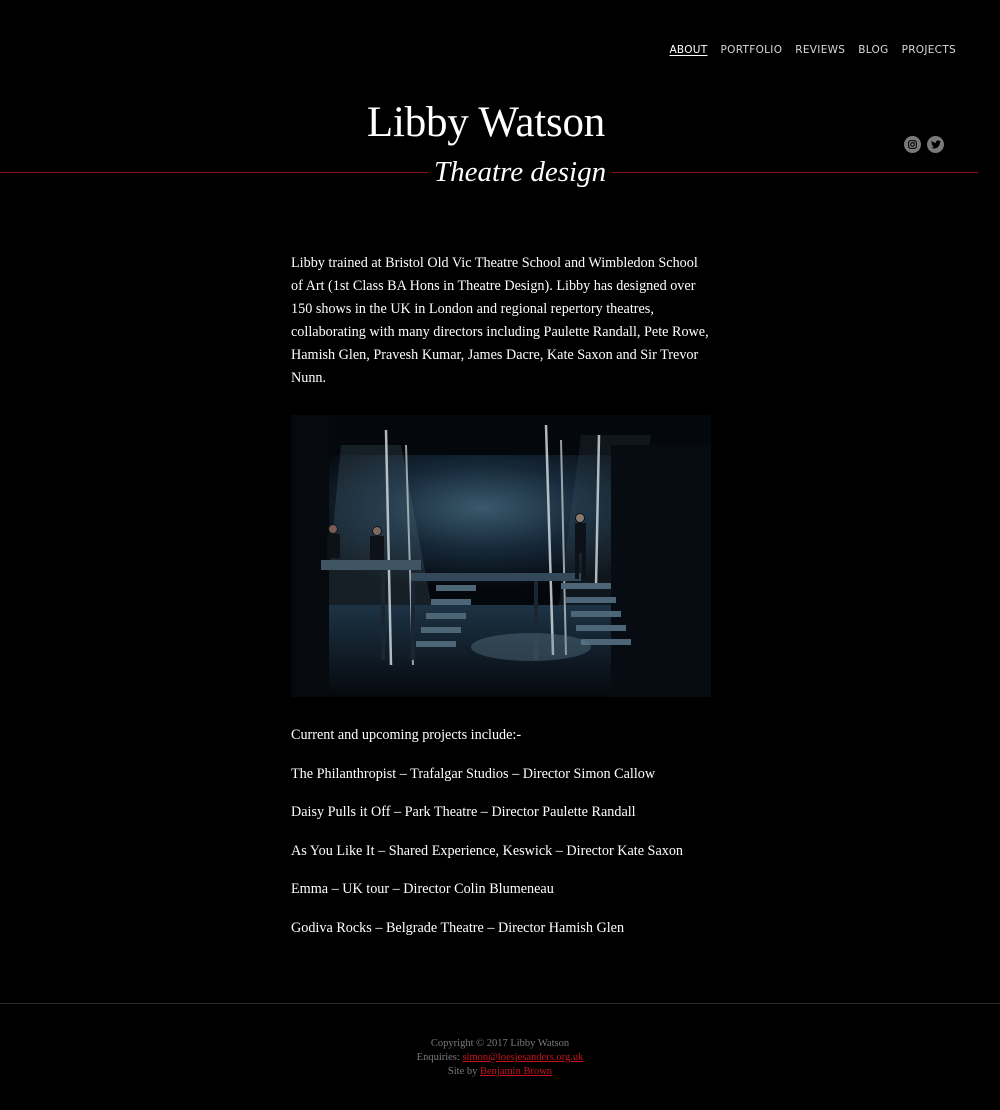 This screenshot has width=1000, height=1110. Describe the element at coordinates (522, 1057) in the screenshot. I see `enquiries-email-link: simon@loesjesanders.org.uk` at that location.